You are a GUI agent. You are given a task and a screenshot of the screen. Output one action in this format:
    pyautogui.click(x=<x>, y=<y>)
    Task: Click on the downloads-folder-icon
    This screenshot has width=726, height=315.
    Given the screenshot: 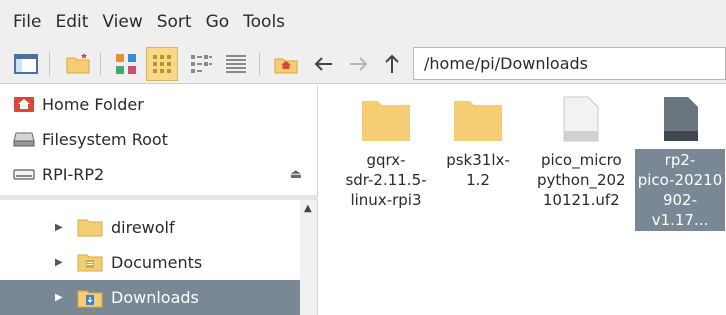 What is the action you would take?
    pyautogui.click(x=90, y=298)
    